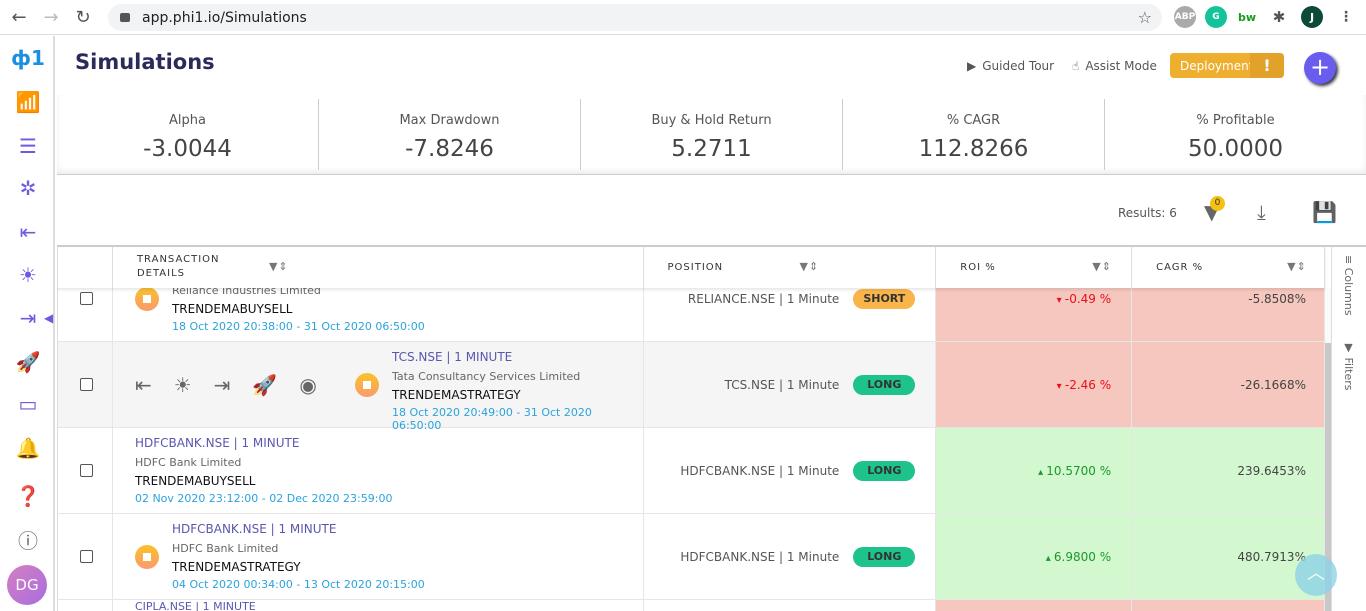 Image resolution: width=1366 pixels, height=611 pixels. I want to click on extensions-puzzle-icon: ✱, so click(1279, 17).